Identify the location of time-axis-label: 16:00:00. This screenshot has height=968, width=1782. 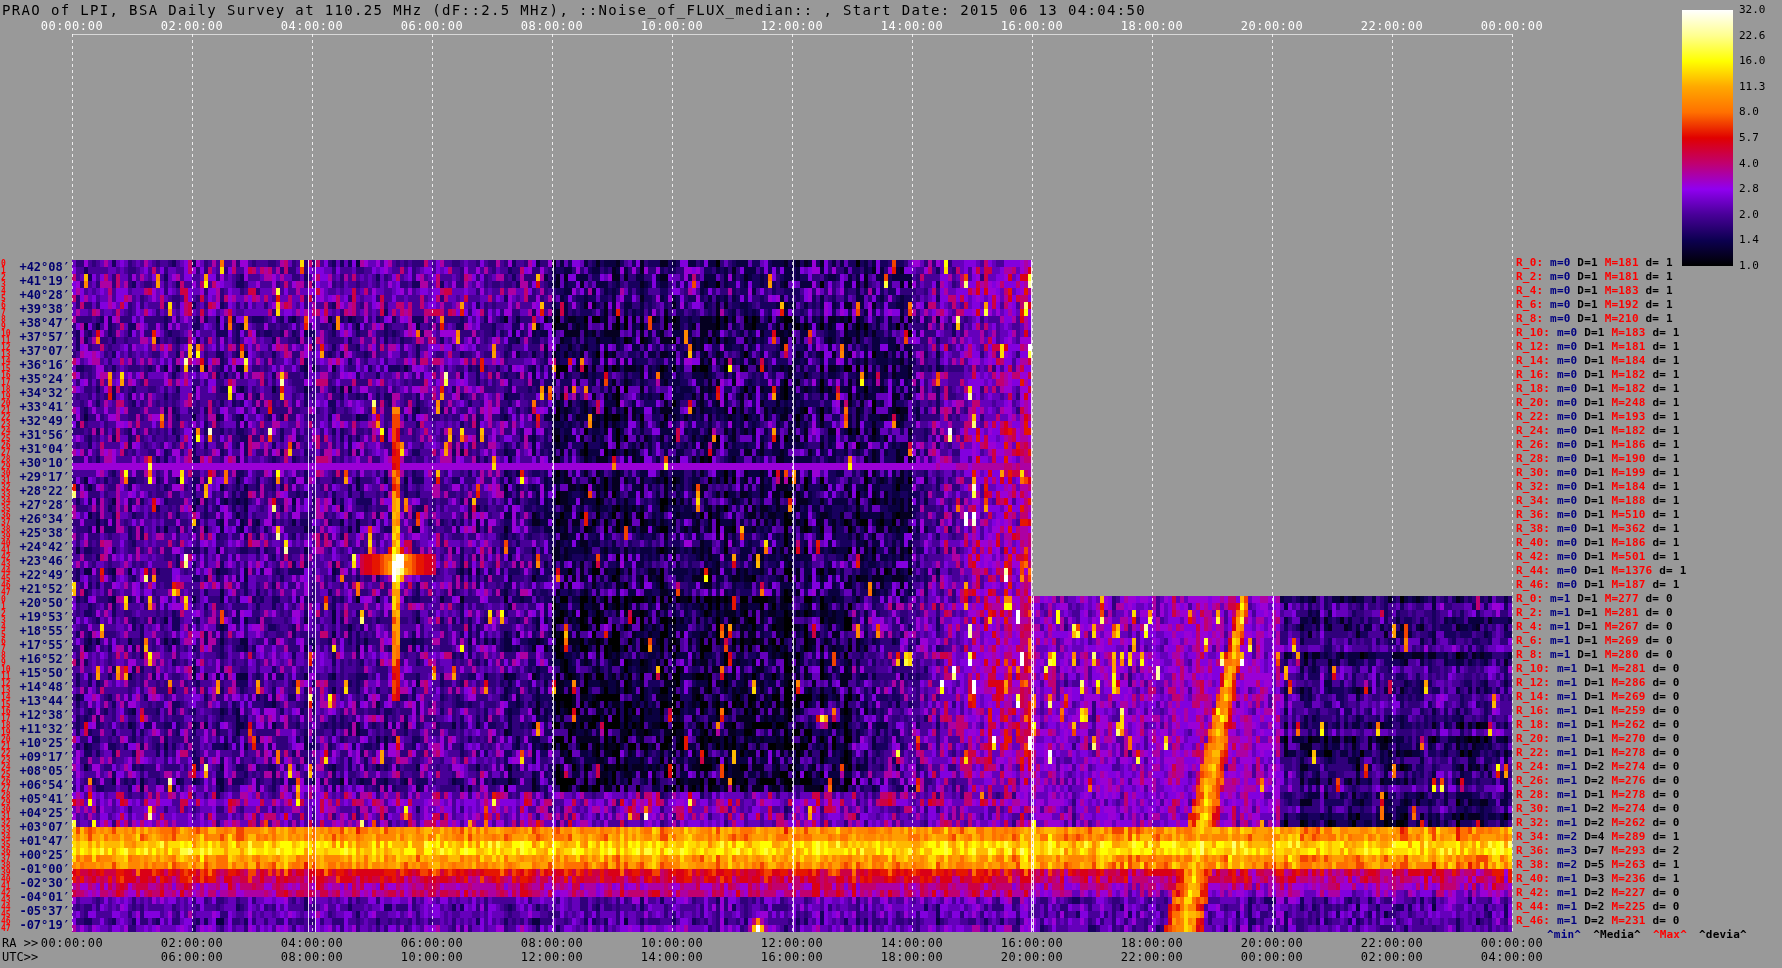
(1032, 25).